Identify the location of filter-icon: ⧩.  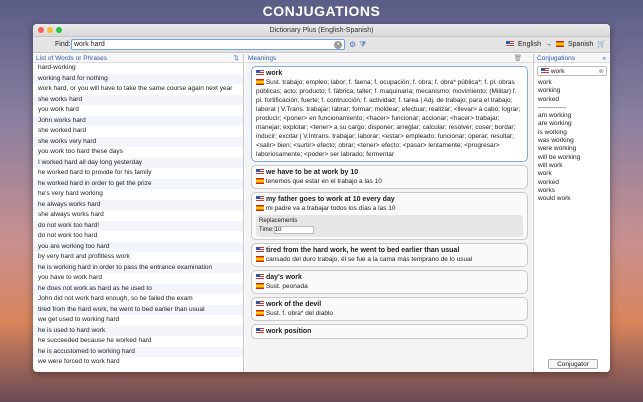
(362, 45).